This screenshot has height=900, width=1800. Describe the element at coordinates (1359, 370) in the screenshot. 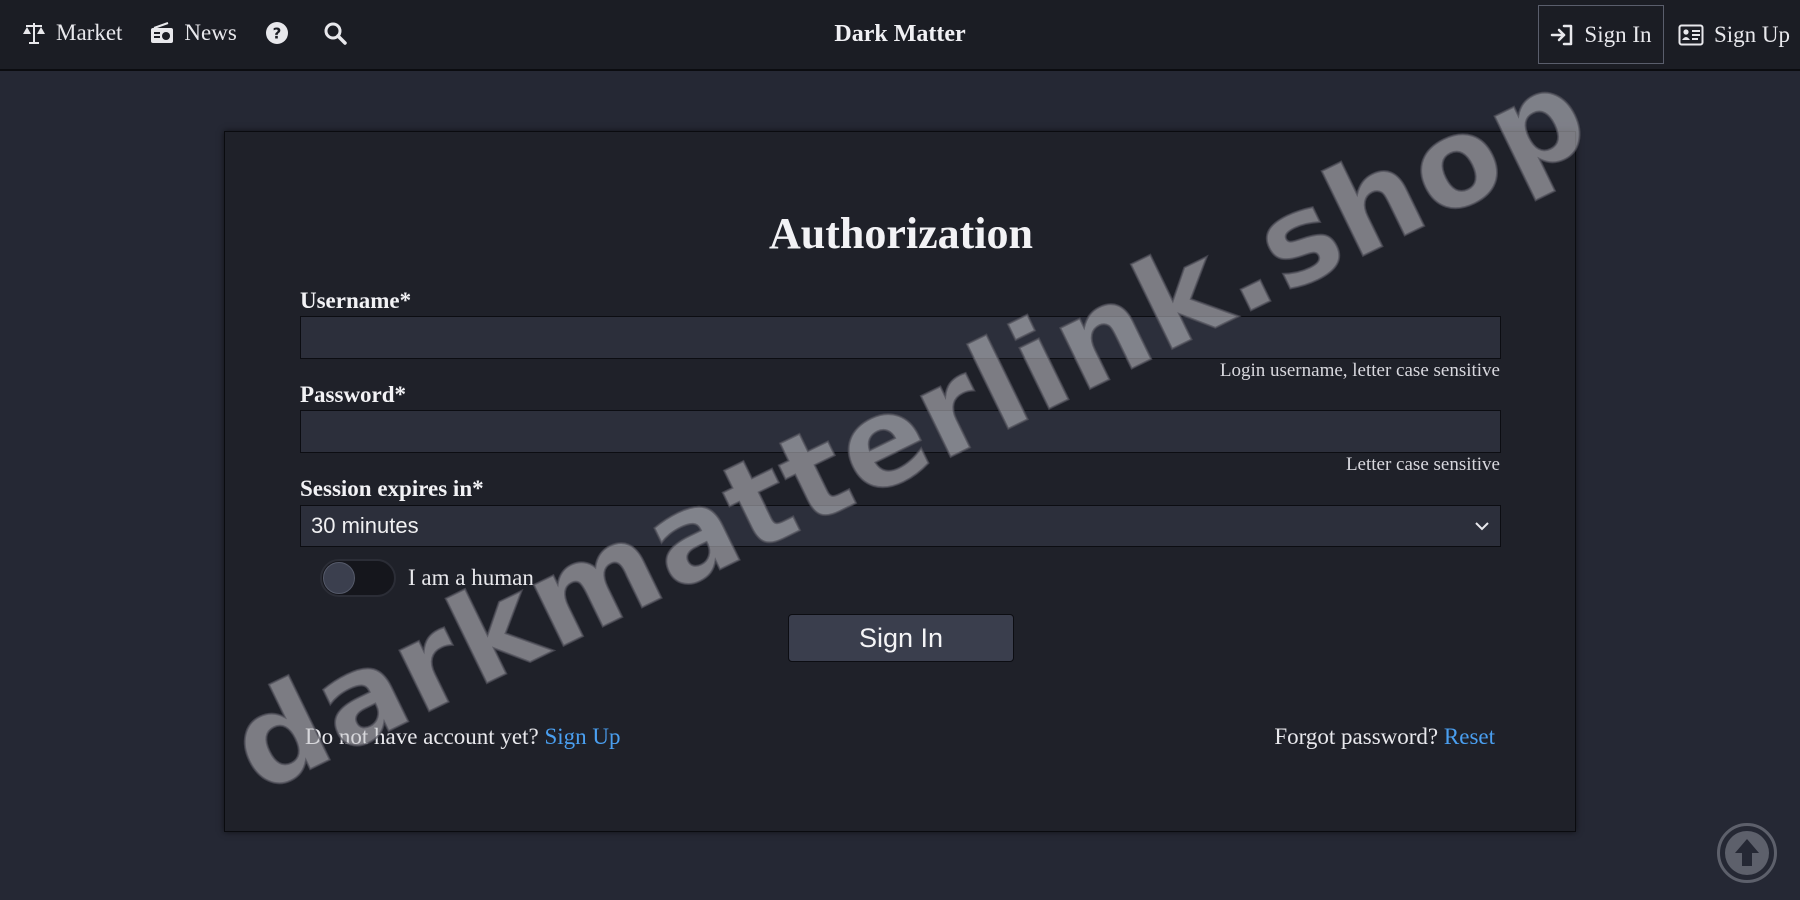

I see `username-hint: Login username, letter case sensitive` at that location.